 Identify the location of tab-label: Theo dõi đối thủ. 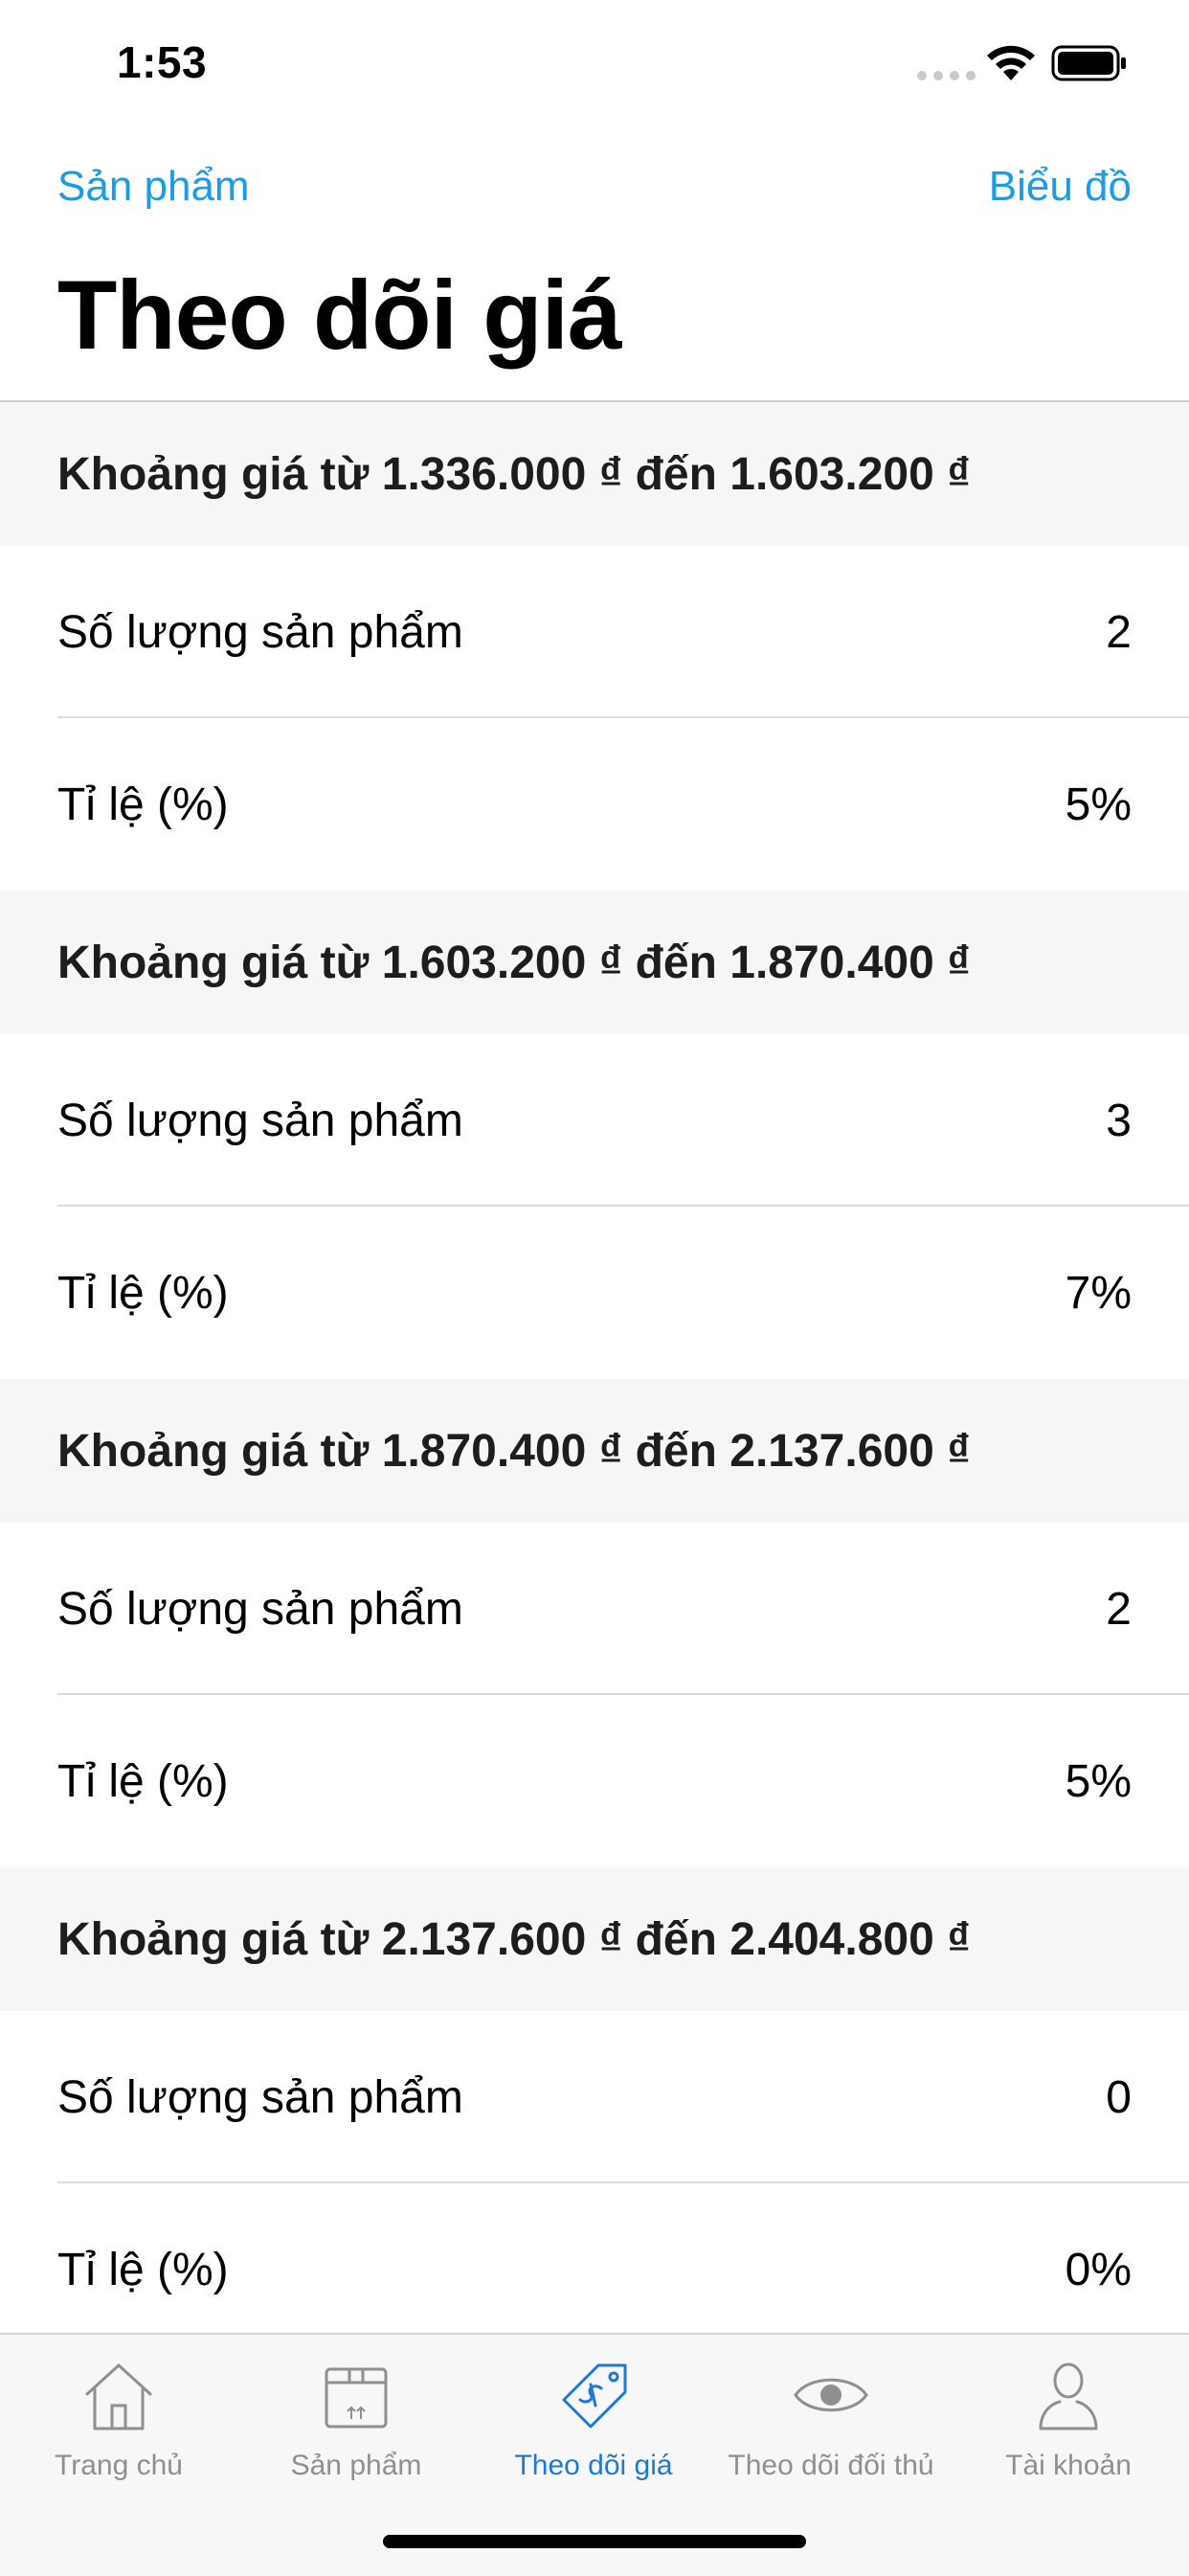
(831, 2465).